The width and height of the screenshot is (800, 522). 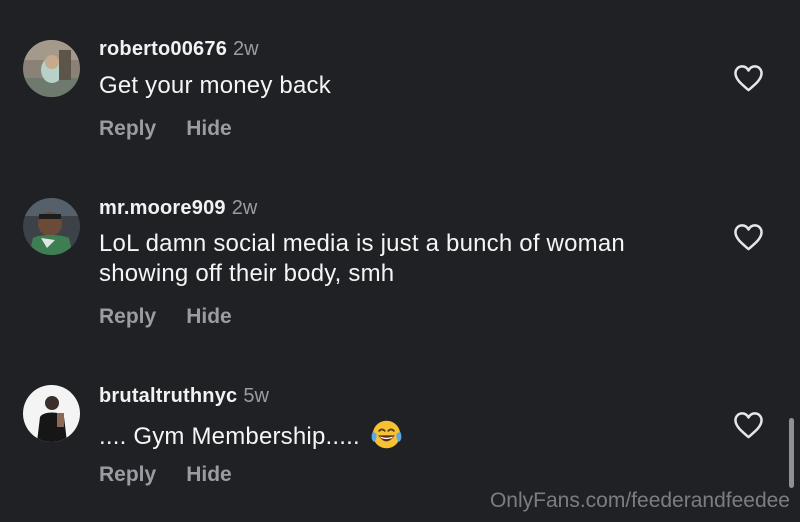 I want to click on avatar-photo, so click(x=51, y=413).